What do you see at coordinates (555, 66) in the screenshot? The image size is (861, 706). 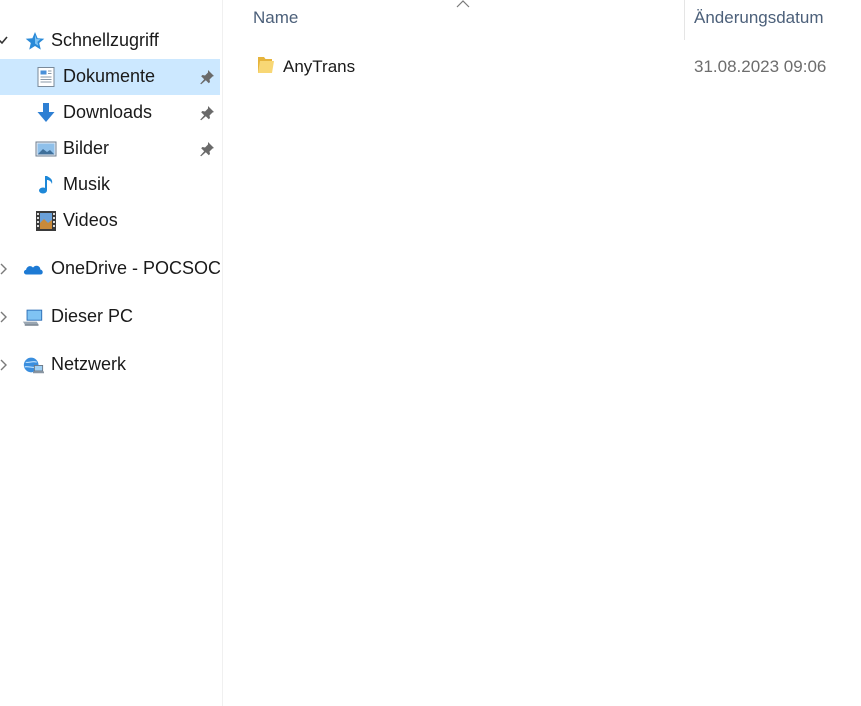 I see `file-row: AnyTrans 31.08.2023 09:06` at bounding box center [555, 66].